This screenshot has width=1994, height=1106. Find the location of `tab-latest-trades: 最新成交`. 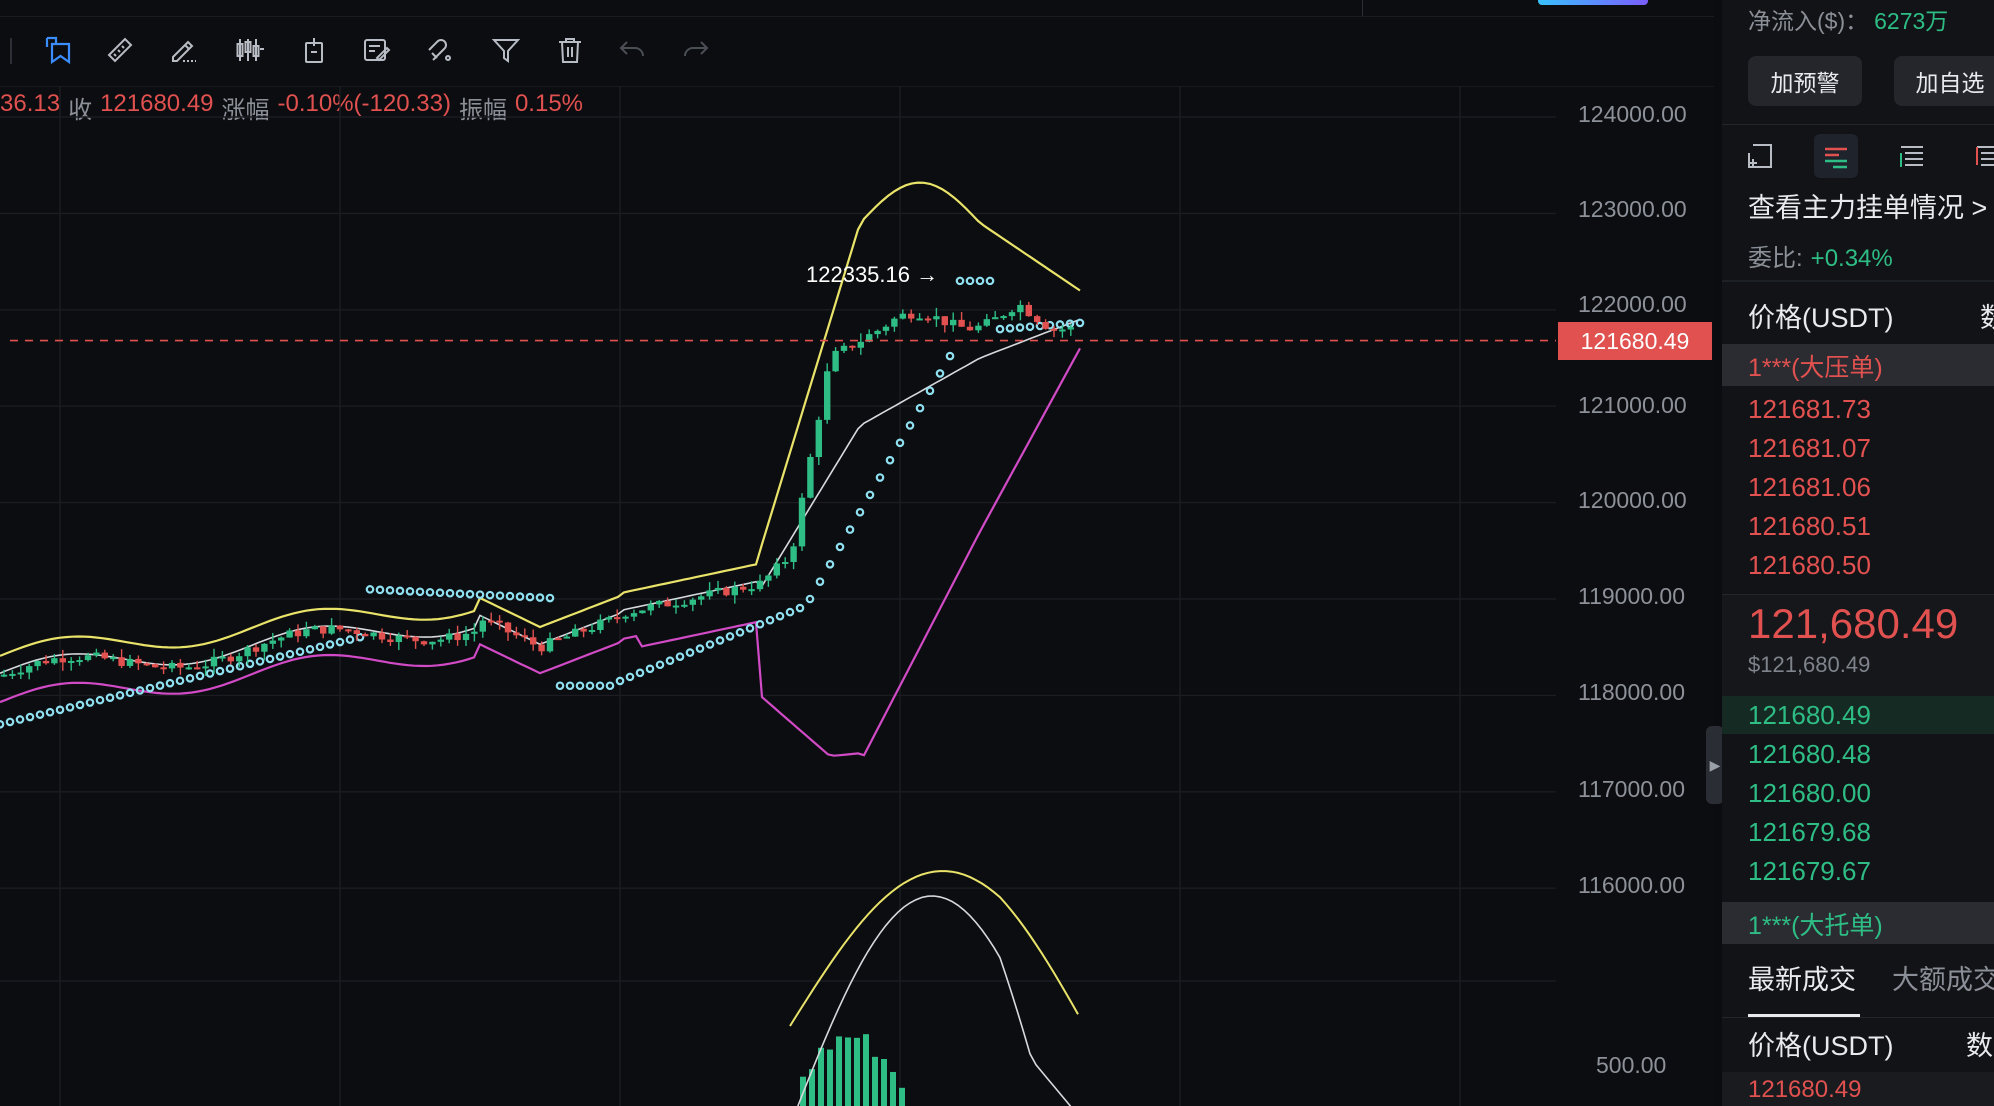

tab-latest-trades: 最新成交 is located at coordinates (1802, 977).